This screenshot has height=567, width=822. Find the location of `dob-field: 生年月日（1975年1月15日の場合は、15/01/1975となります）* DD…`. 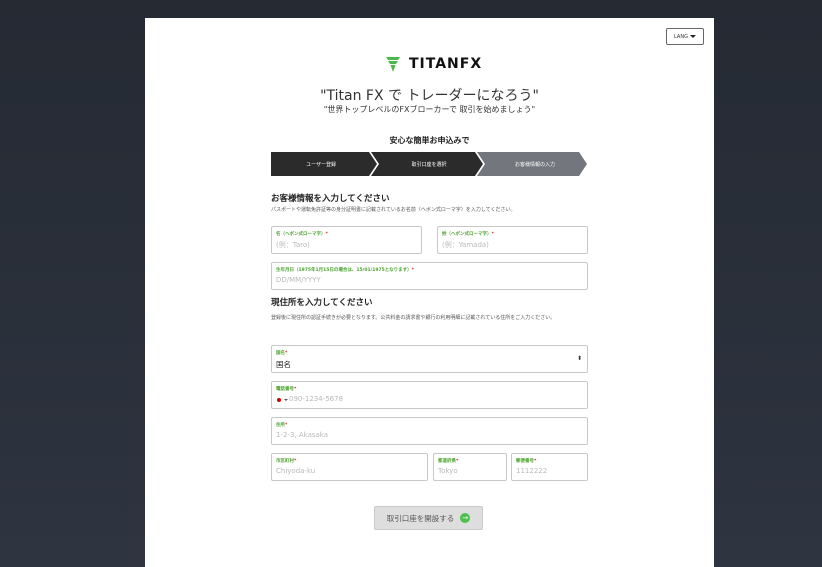

dob-field: 生年月日（1975年1月15日の場合は、15/01/1975となります）* DD… is located at coordinates (429, 276).